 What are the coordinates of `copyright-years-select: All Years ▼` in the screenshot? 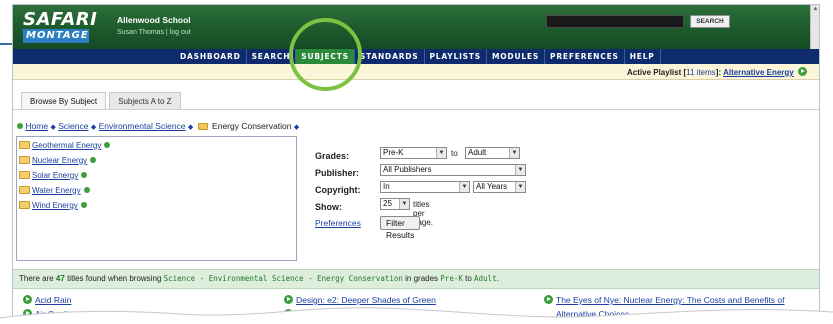 It's located at (499, 187).